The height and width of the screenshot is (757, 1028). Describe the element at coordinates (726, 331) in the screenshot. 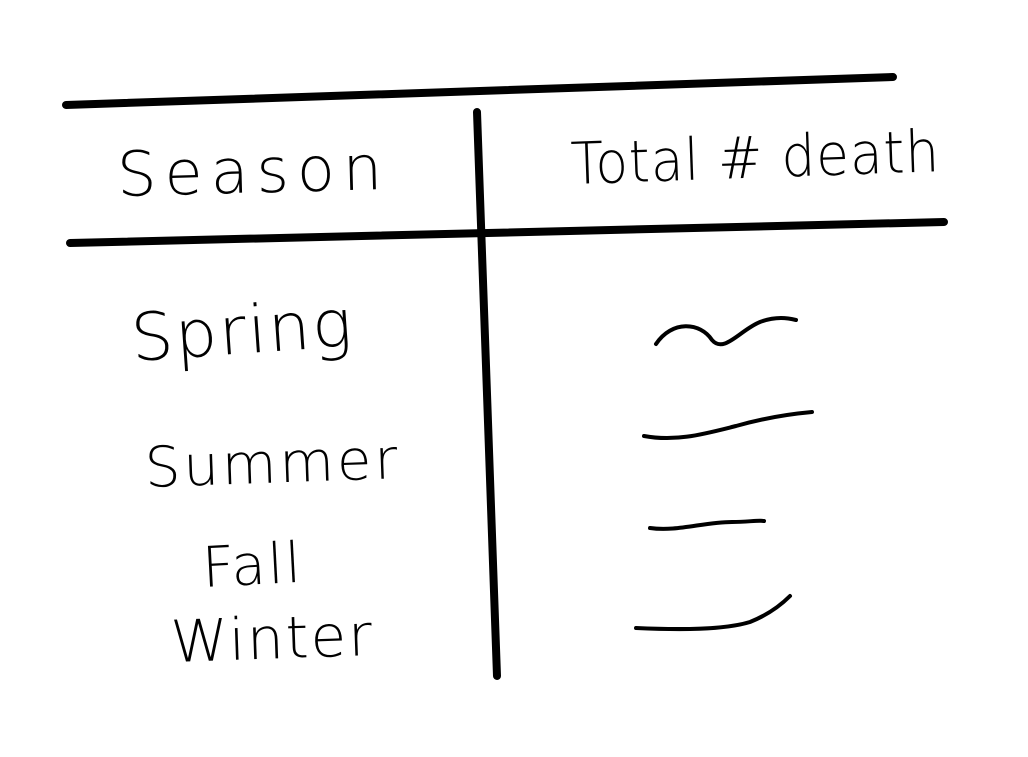

I see `blank-value-squiggle-spring` at that location.